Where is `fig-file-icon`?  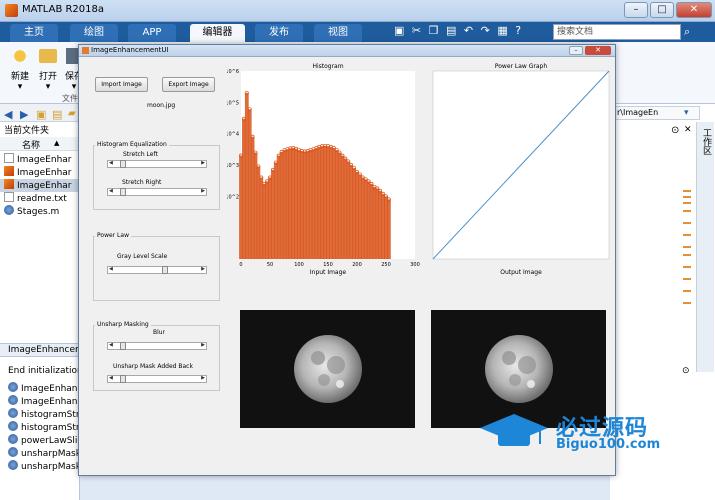
fig-file-icon is located at coordinates (9, 158).